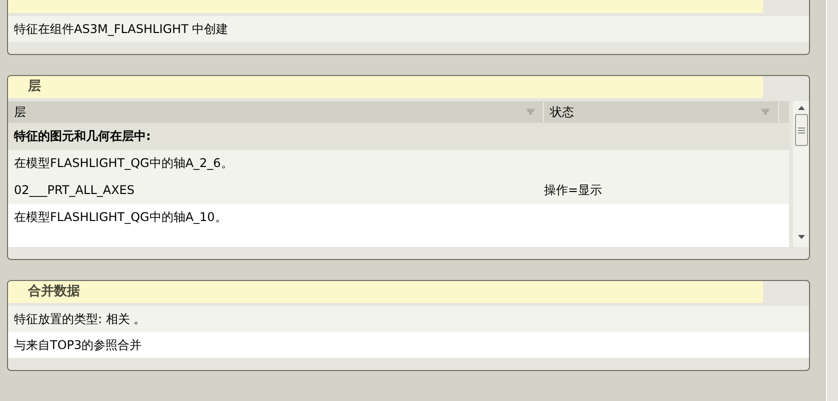 The height and width of the screenshot is (401, 838). What do you see at coordinates (120, 217) in the screenshot?
I see `table-cell-text: 在模型FLASHLIGHT_QG中的轴A_10。` at bounding box center [120, 217].